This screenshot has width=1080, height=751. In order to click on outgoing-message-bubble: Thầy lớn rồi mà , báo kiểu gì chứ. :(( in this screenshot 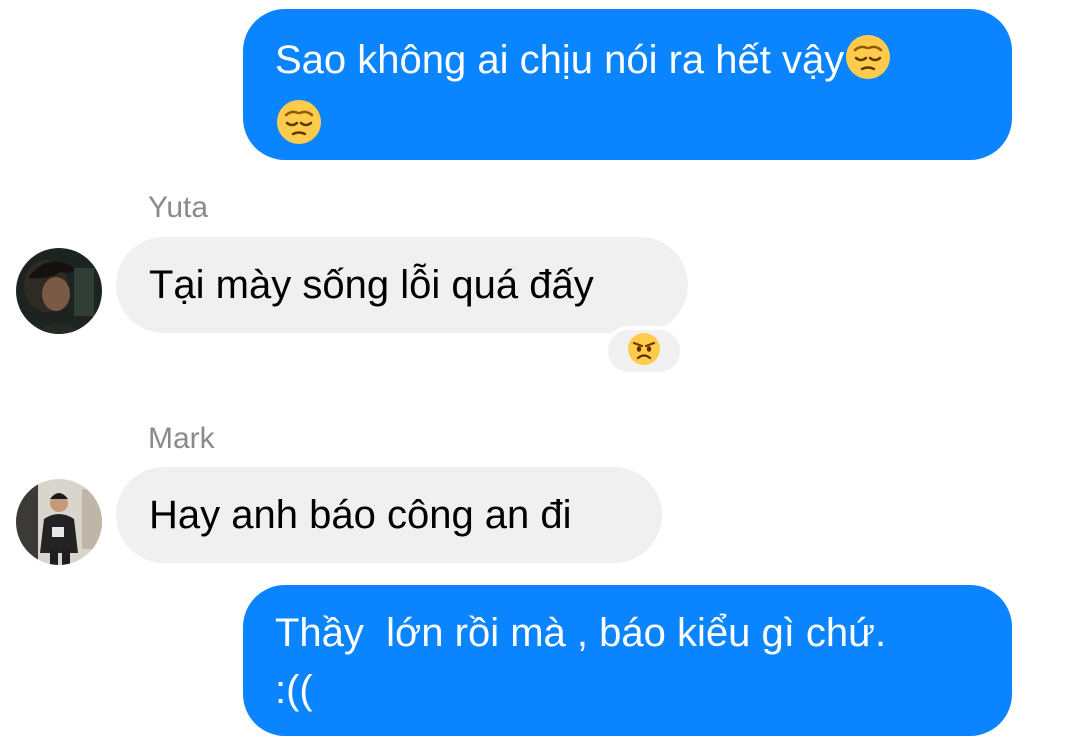, I will do `click(627, 660)`.